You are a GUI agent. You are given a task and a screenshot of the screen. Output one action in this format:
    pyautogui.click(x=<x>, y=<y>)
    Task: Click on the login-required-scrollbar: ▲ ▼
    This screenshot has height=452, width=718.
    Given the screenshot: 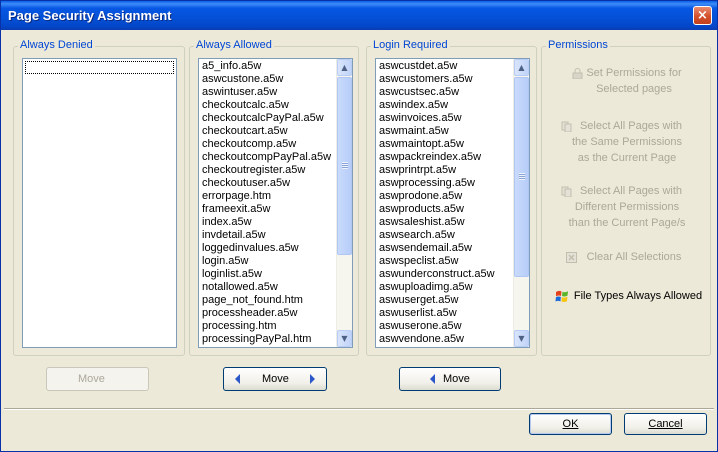 What is the action you would take?
    pyautogui.click(x=521, y=203)
    